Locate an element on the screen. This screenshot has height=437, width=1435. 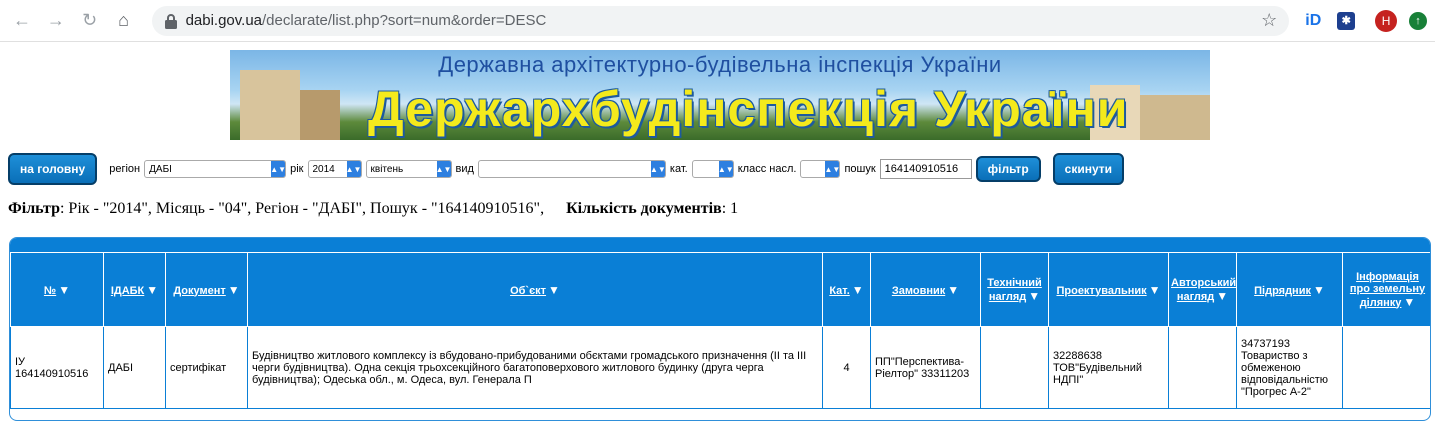
header-label: ІДАБК is located at coordinates (127, 290).